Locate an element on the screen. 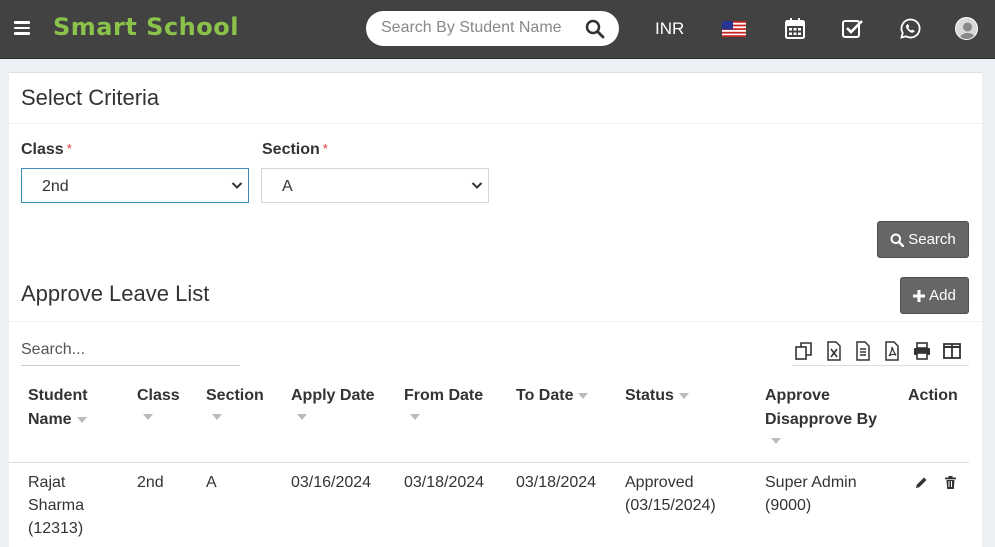 This screenshot has height=547, width=995. column-header-status: Status is located at coordinates (657, 396).